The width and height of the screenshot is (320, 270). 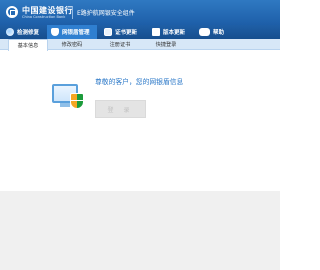 What do you see at coordinates (219, 33) in the screenshot?
I see `nav-item-label: 帮助` at bounding box center [219, 33].